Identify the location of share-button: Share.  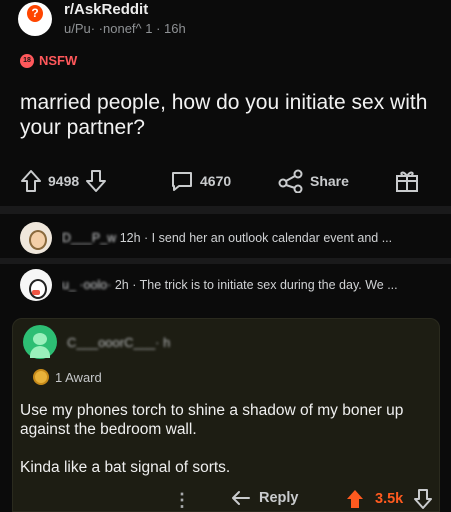
(313, 181).